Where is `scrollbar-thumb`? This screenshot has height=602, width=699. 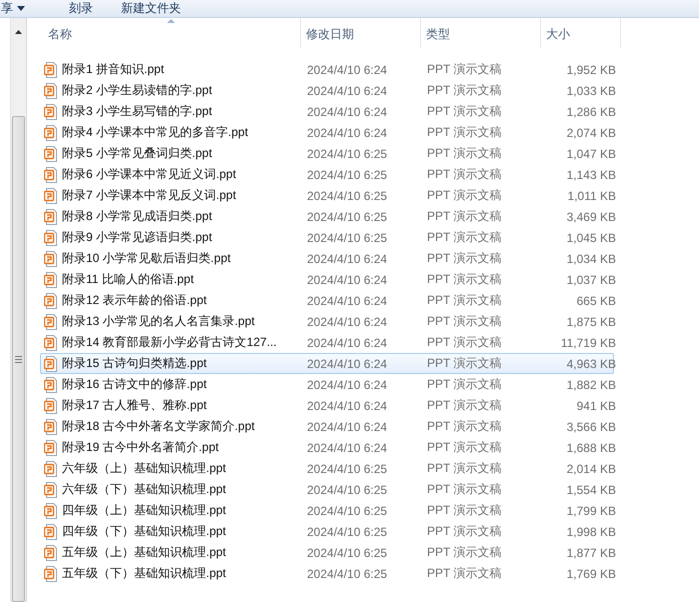 scrollbar-thumb is located at coordinates (18, 359).